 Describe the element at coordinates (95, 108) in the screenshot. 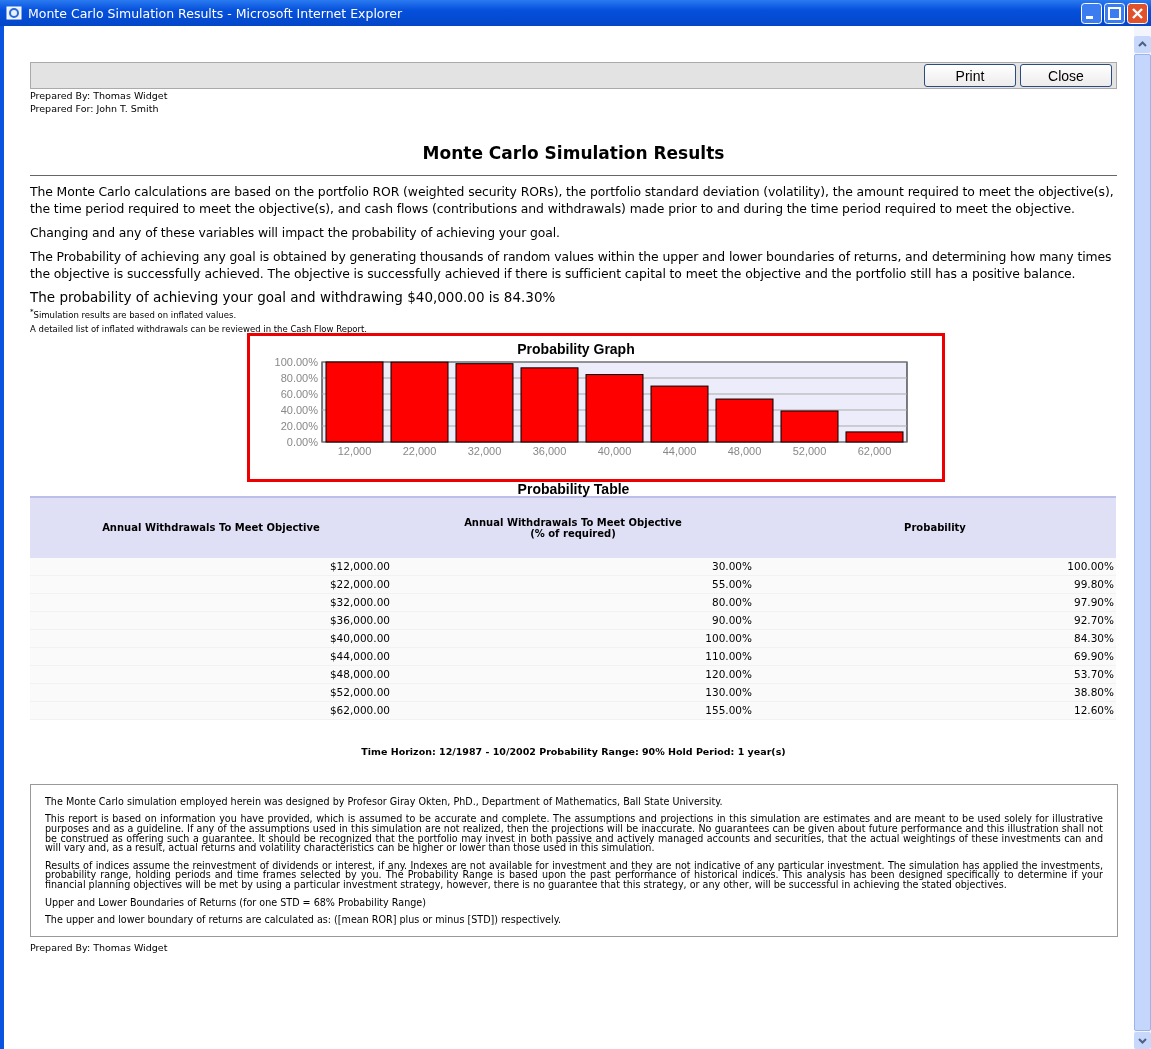

I see `prepared-line: Prepared For: John T. Smith` at that location.